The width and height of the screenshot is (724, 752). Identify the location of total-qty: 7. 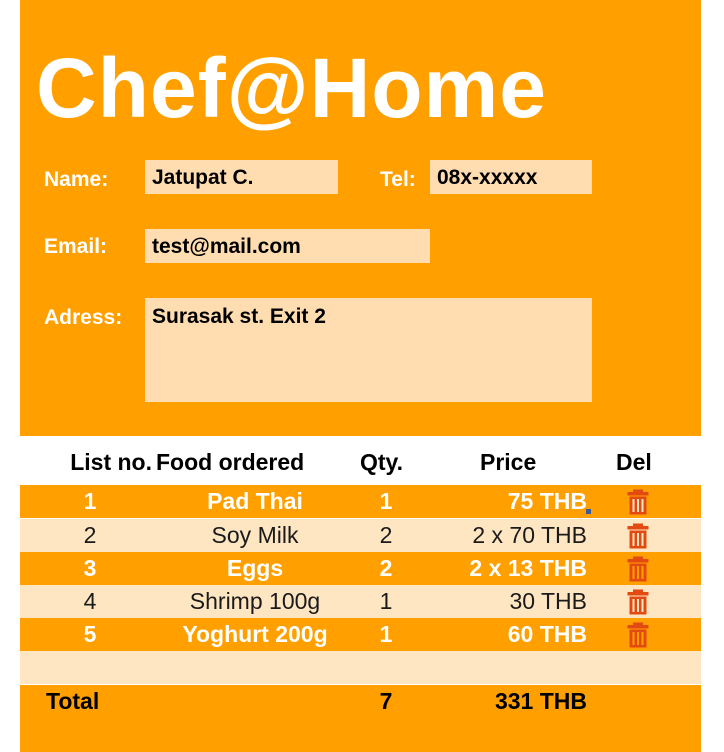
(386, 701).